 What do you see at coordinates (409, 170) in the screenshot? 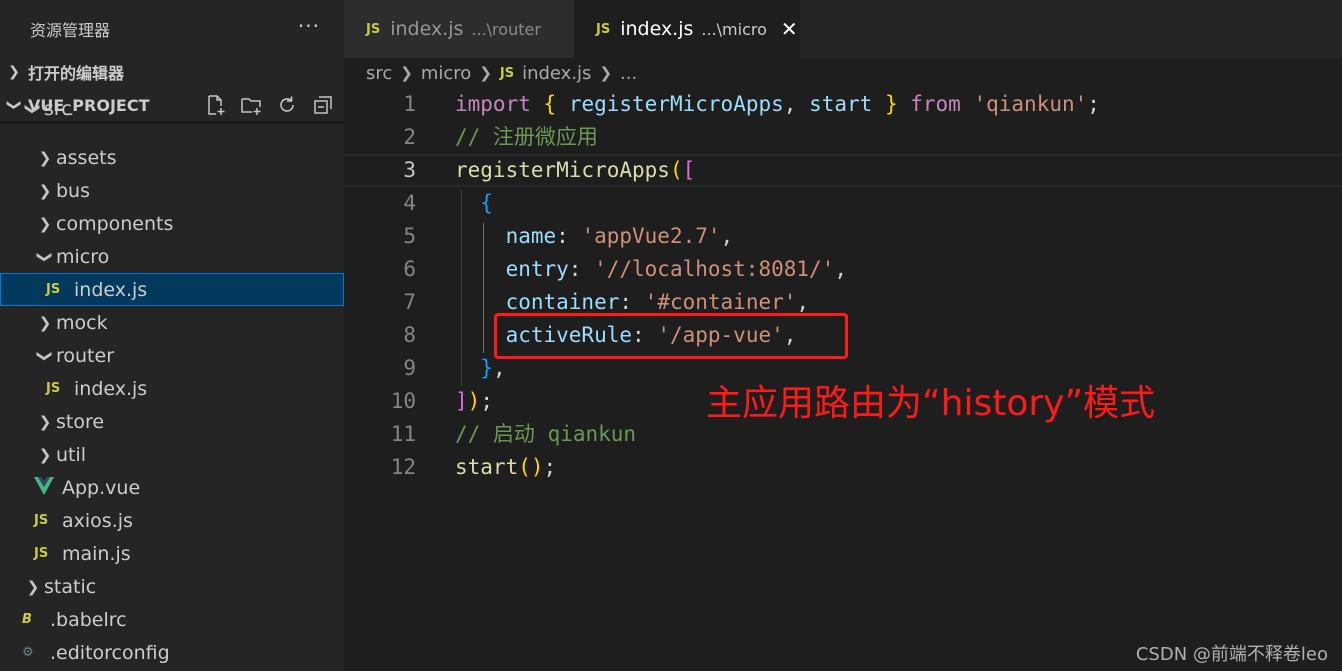
I see `line-number: 3` at bounding box center [409, 170].